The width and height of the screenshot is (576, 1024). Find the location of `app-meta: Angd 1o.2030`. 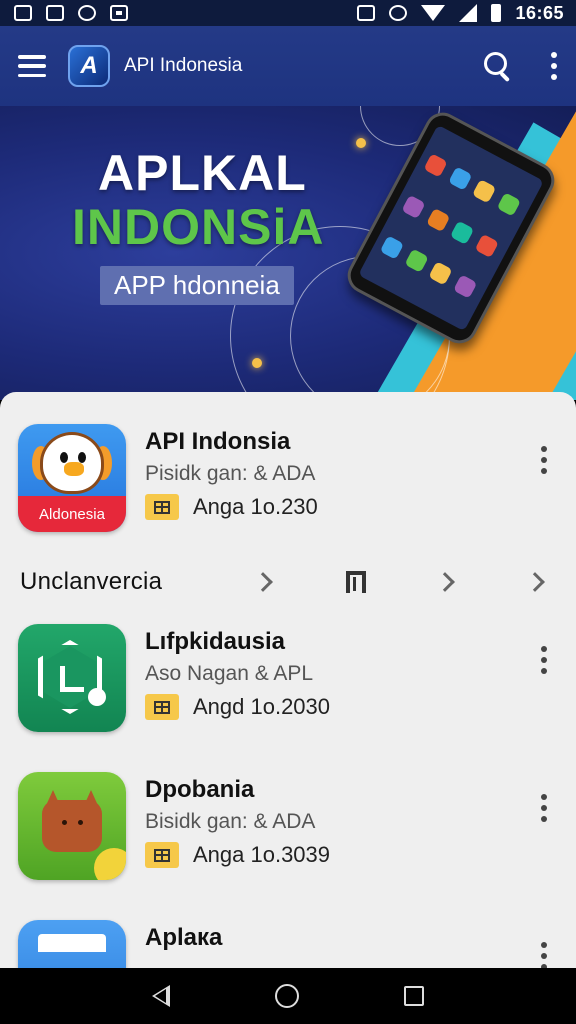

app-meta: Angd 1o.2030 is located at coordinates (237, 707).